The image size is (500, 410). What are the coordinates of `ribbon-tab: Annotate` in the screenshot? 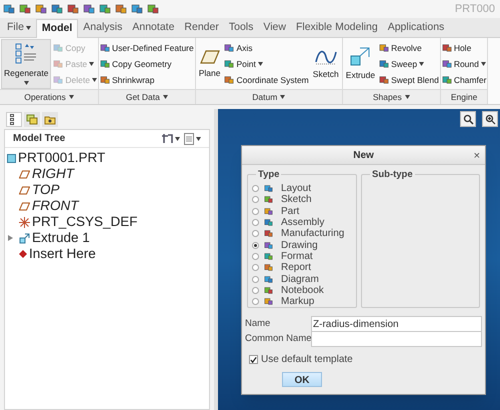 It's located at (153, 27).